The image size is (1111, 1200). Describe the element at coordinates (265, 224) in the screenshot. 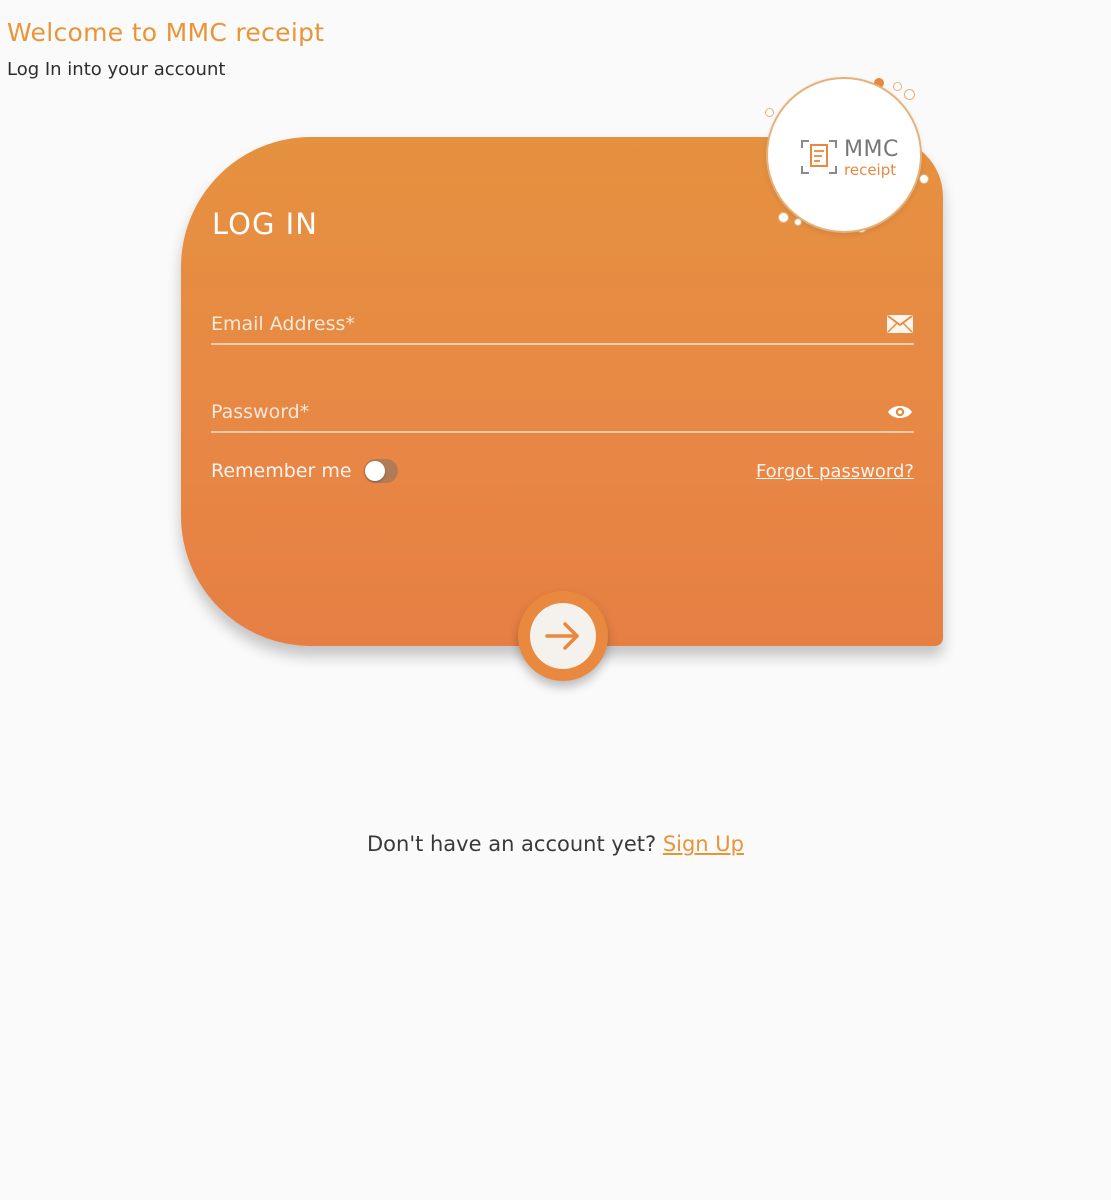

I see `login-title: LOG IN` at that location.